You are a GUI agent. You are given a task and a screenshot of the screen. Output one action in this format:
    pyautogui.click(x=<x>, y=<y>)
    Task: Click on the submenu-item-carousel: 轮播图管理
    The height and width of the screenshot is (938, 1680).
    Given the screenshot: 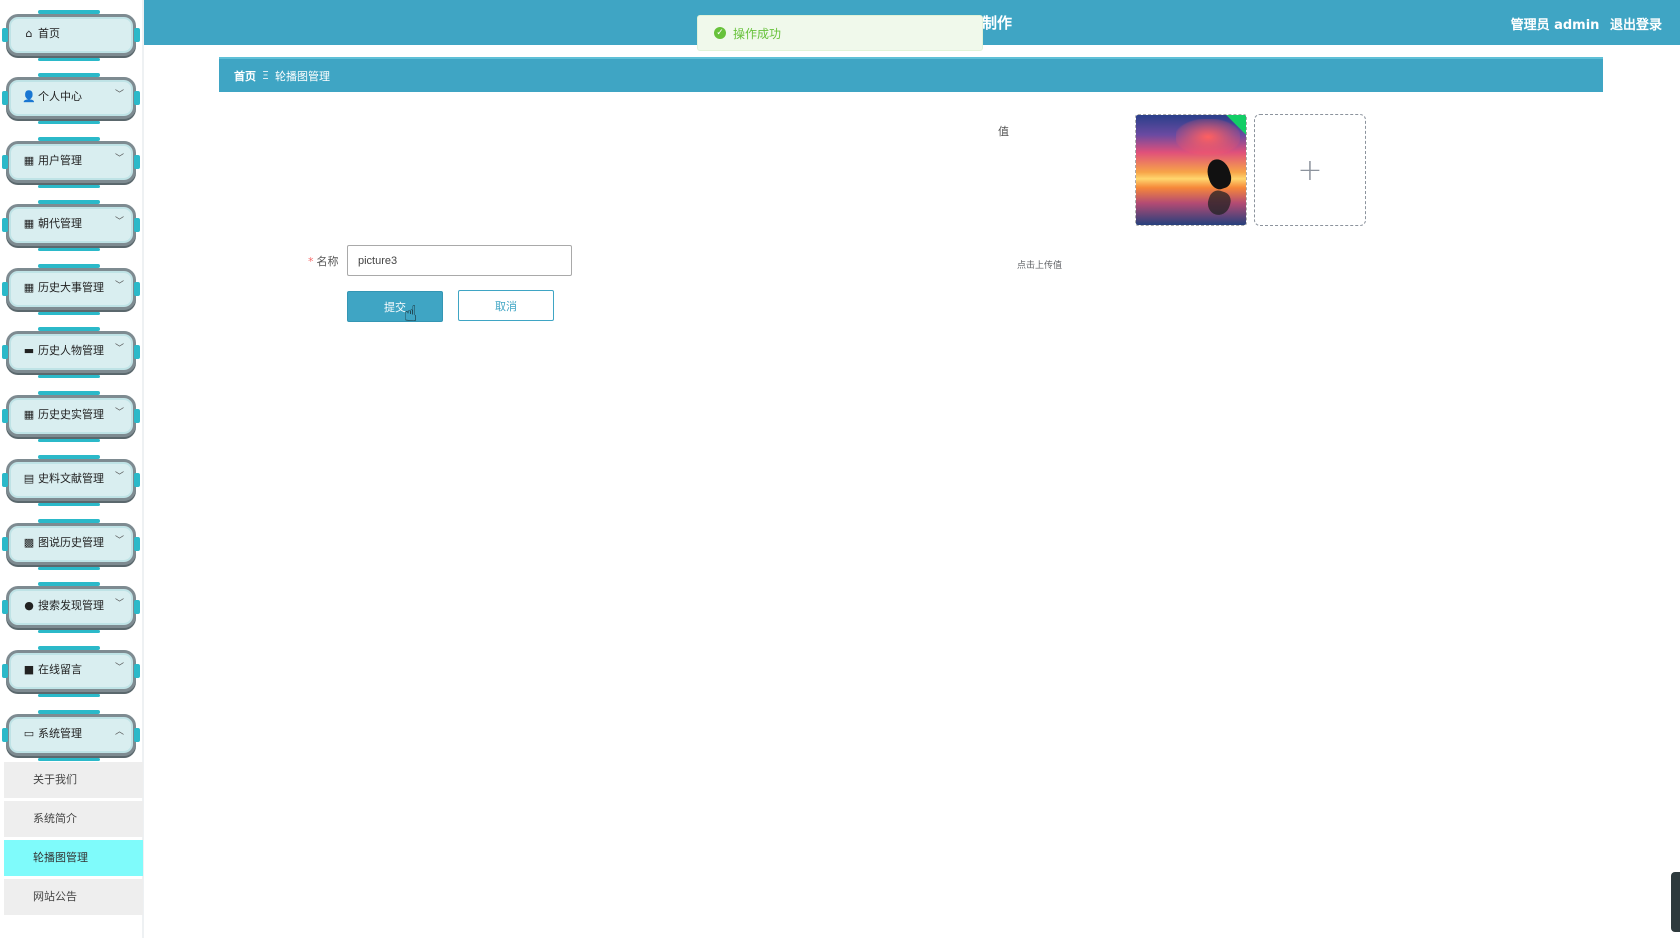 What is the action you would take?
    pyautogui.click(x=73, y=858)
    